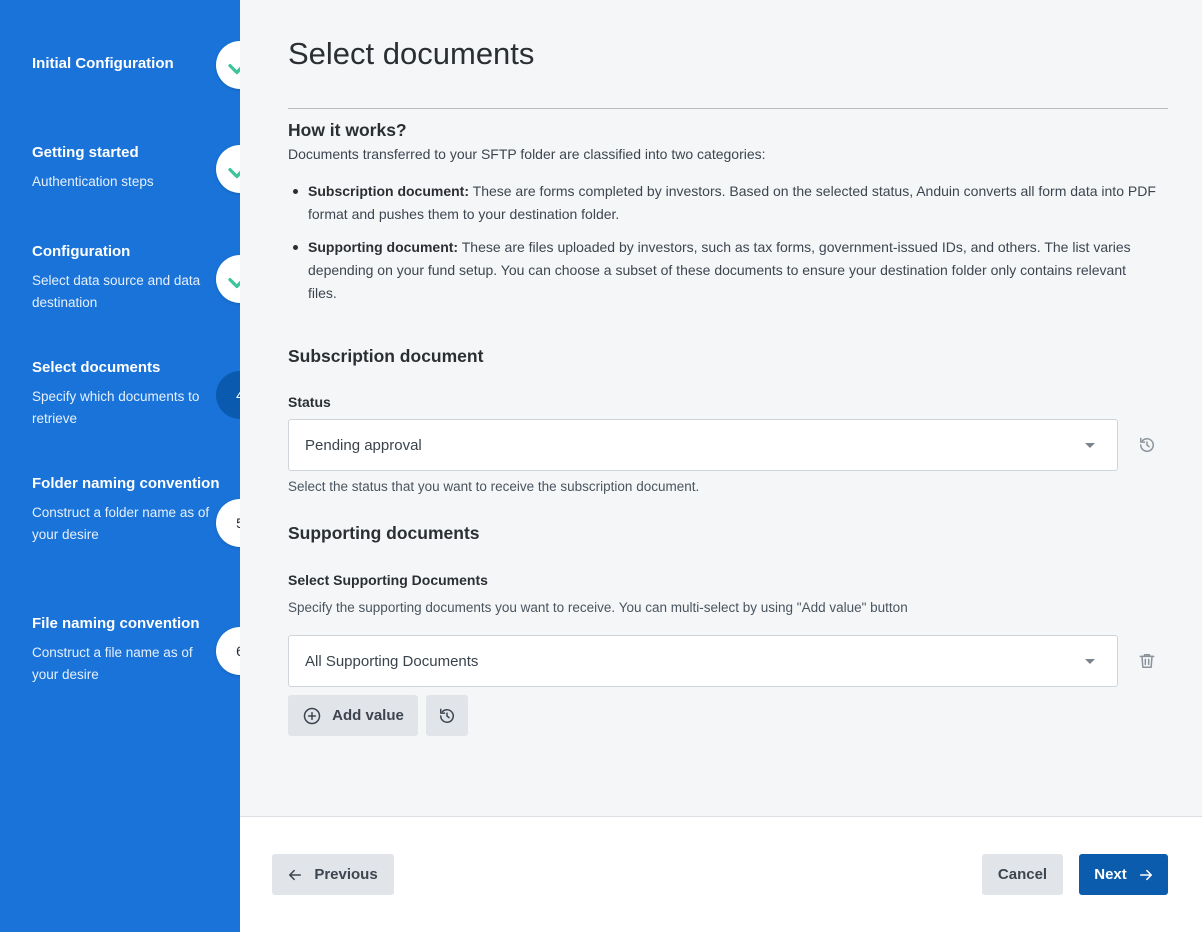  Describe the element at coordinates (116, 623) in the screenshot. I see `step-title: File naming convention` at that location.